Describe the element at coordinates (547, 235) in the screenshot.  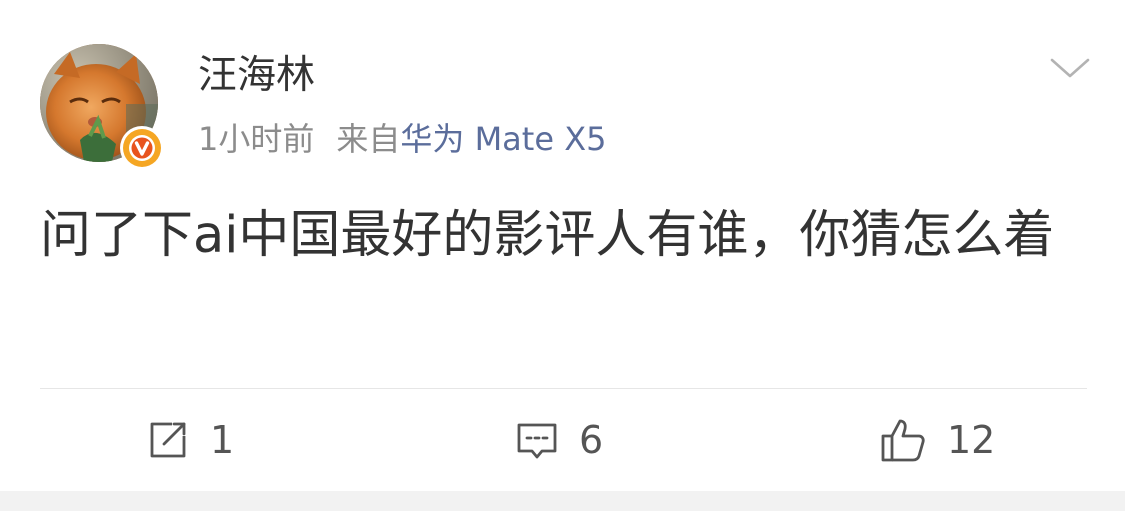
I see `post-text: 问了下ai中国最好的影评人有谁，你猜怎么着` at that location.